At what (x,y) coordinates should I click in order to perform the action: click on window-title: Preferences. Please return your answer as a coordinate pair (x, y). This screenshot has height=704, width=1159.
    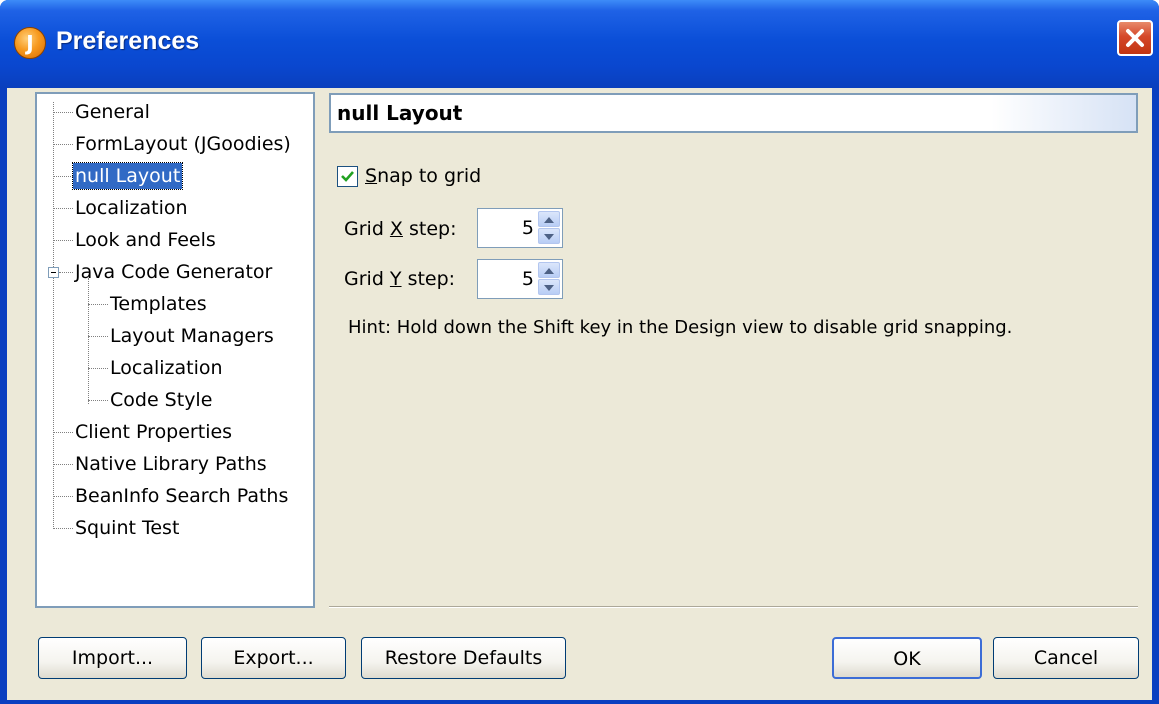
    Looking at the image, I should click on (128, 41).